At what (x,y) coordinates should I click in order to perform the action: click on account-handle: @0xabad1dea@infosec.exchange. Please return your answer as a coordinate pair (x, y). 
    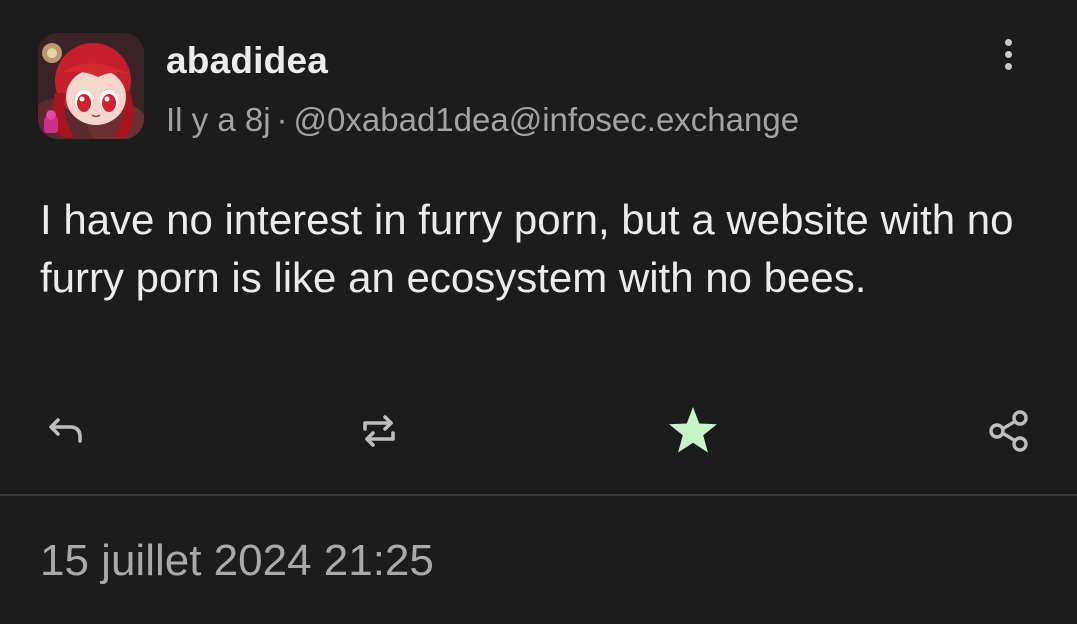
    Looking at the image, I should click on (547, 119).